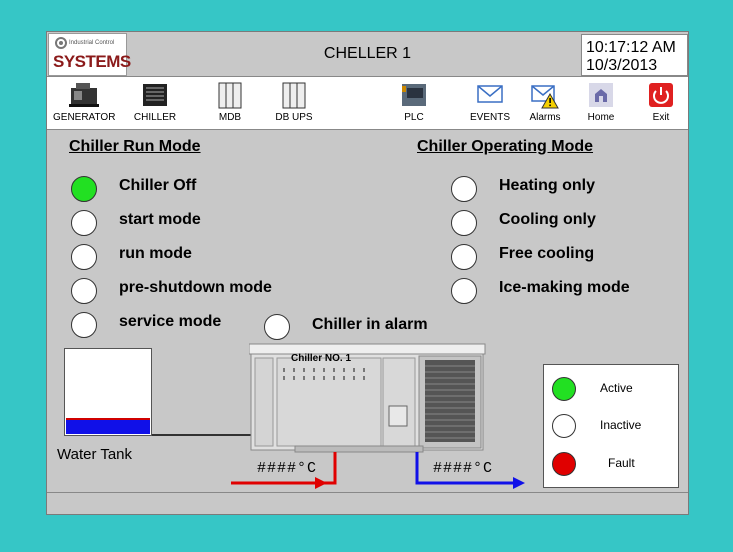  What do you see at coordinates (489, 117) in the screenshot?
I see `nav-events-label: EVENTS` at bounding box center [489, 117].